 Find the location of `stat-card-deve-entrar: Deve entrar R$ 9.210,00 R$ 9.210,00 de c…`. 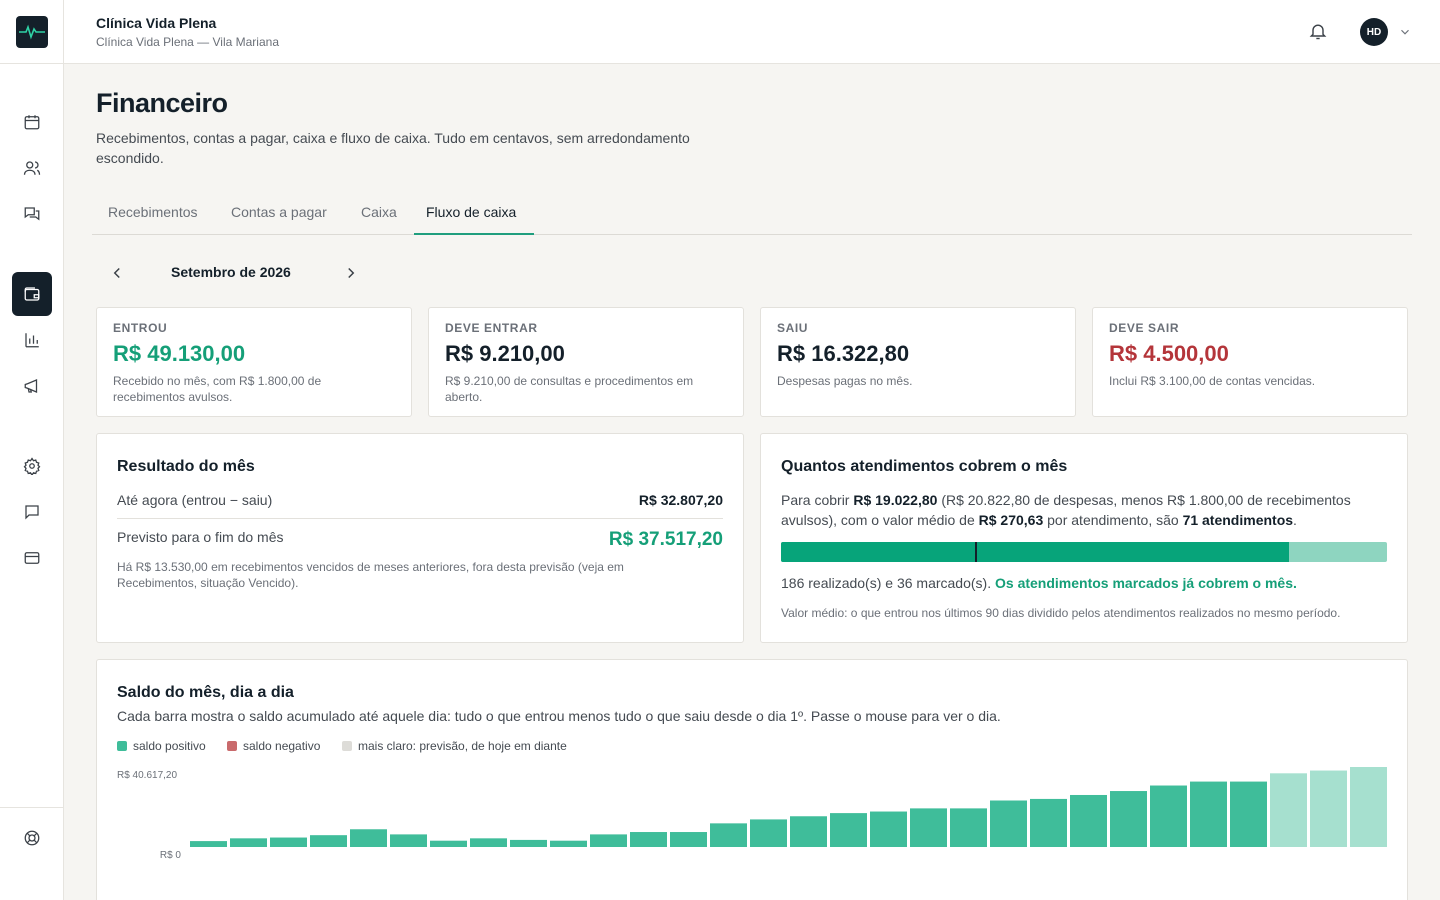

stat-card-deve-entrar: Deve entrar R$ 9.210,00 R$ 9.210,00 de c… is located at coordinates (586, 362).